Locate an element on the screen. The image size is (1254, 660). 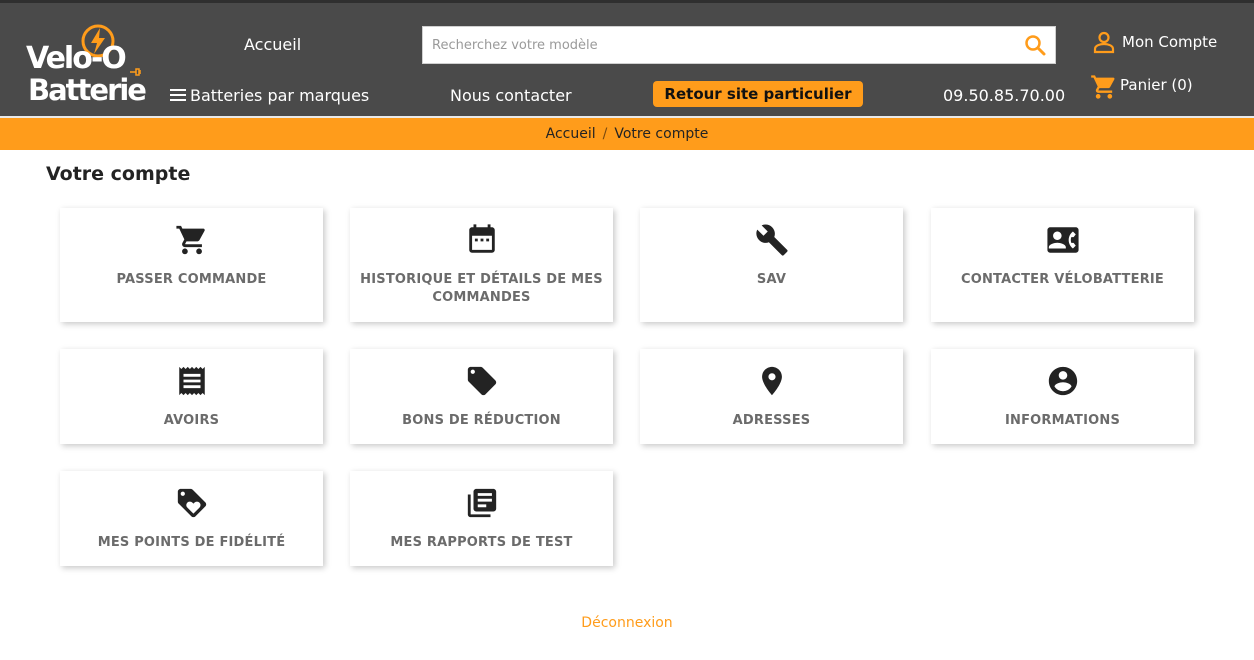
tile-rapports-test: MES RAPPORTS DE TEST is located at coordinates (481, 518).